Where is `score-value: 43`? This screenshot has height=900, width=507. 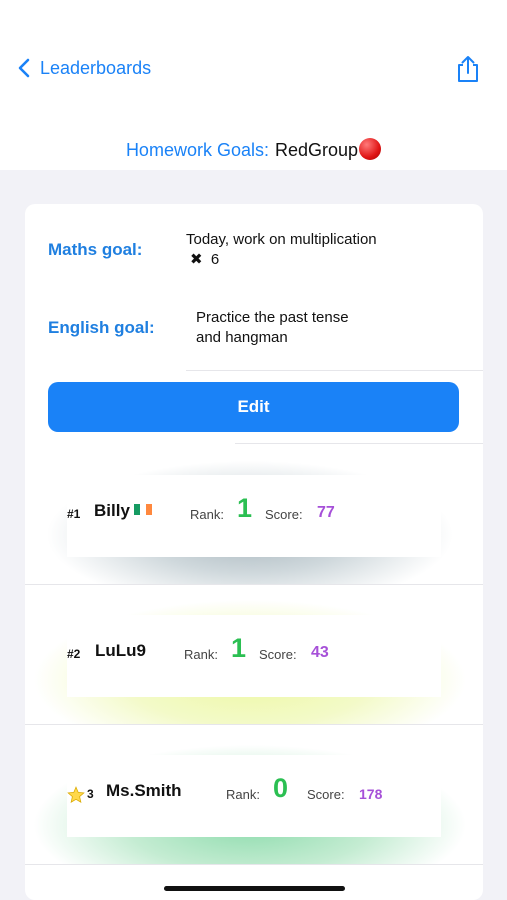
score-value: 43 is located at coordinates (320, 652).